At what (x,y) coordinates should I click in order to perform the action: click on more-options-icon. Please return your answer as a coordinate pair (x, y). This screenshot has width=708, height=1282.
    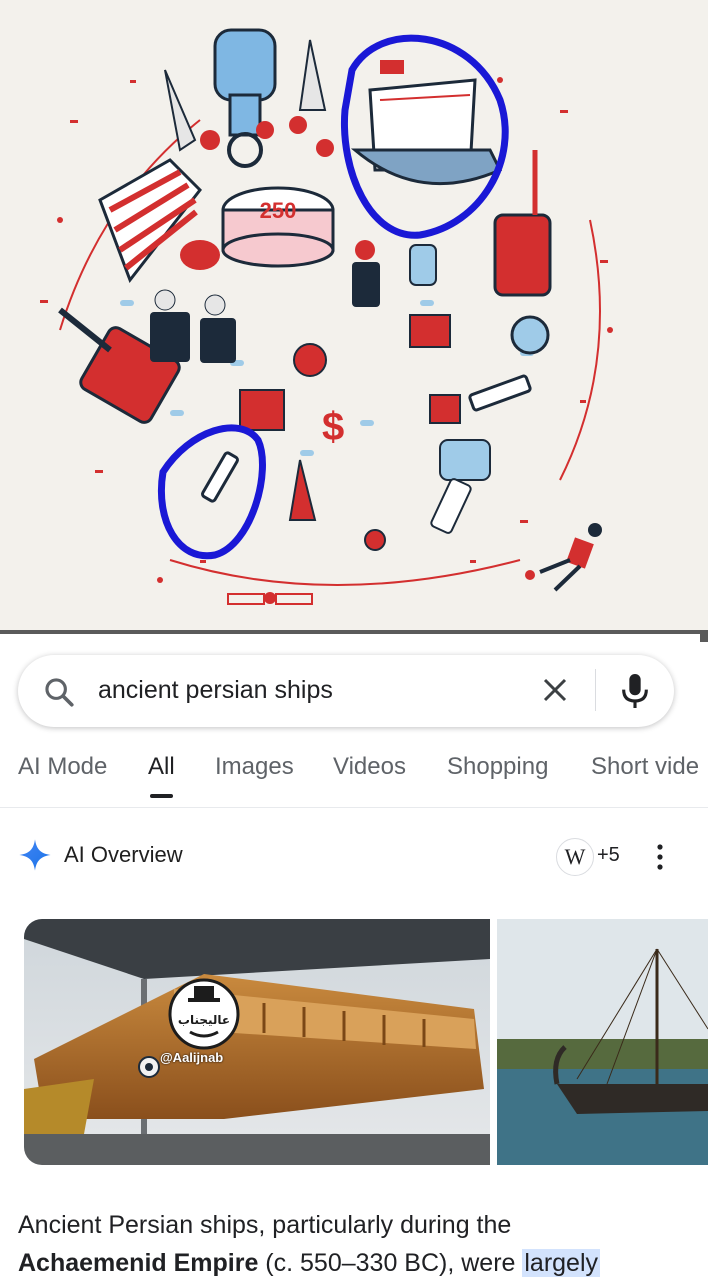
    Looking at the image, I should click on (660, 857).